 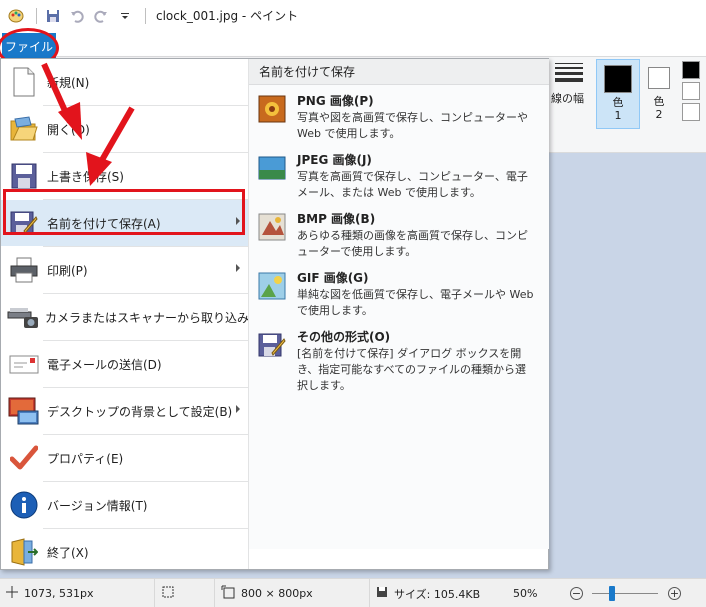 What do you see at coordinates (24, 458) in the screenshot?
I see `checkmark-icon` at bounding box center [24, 458].